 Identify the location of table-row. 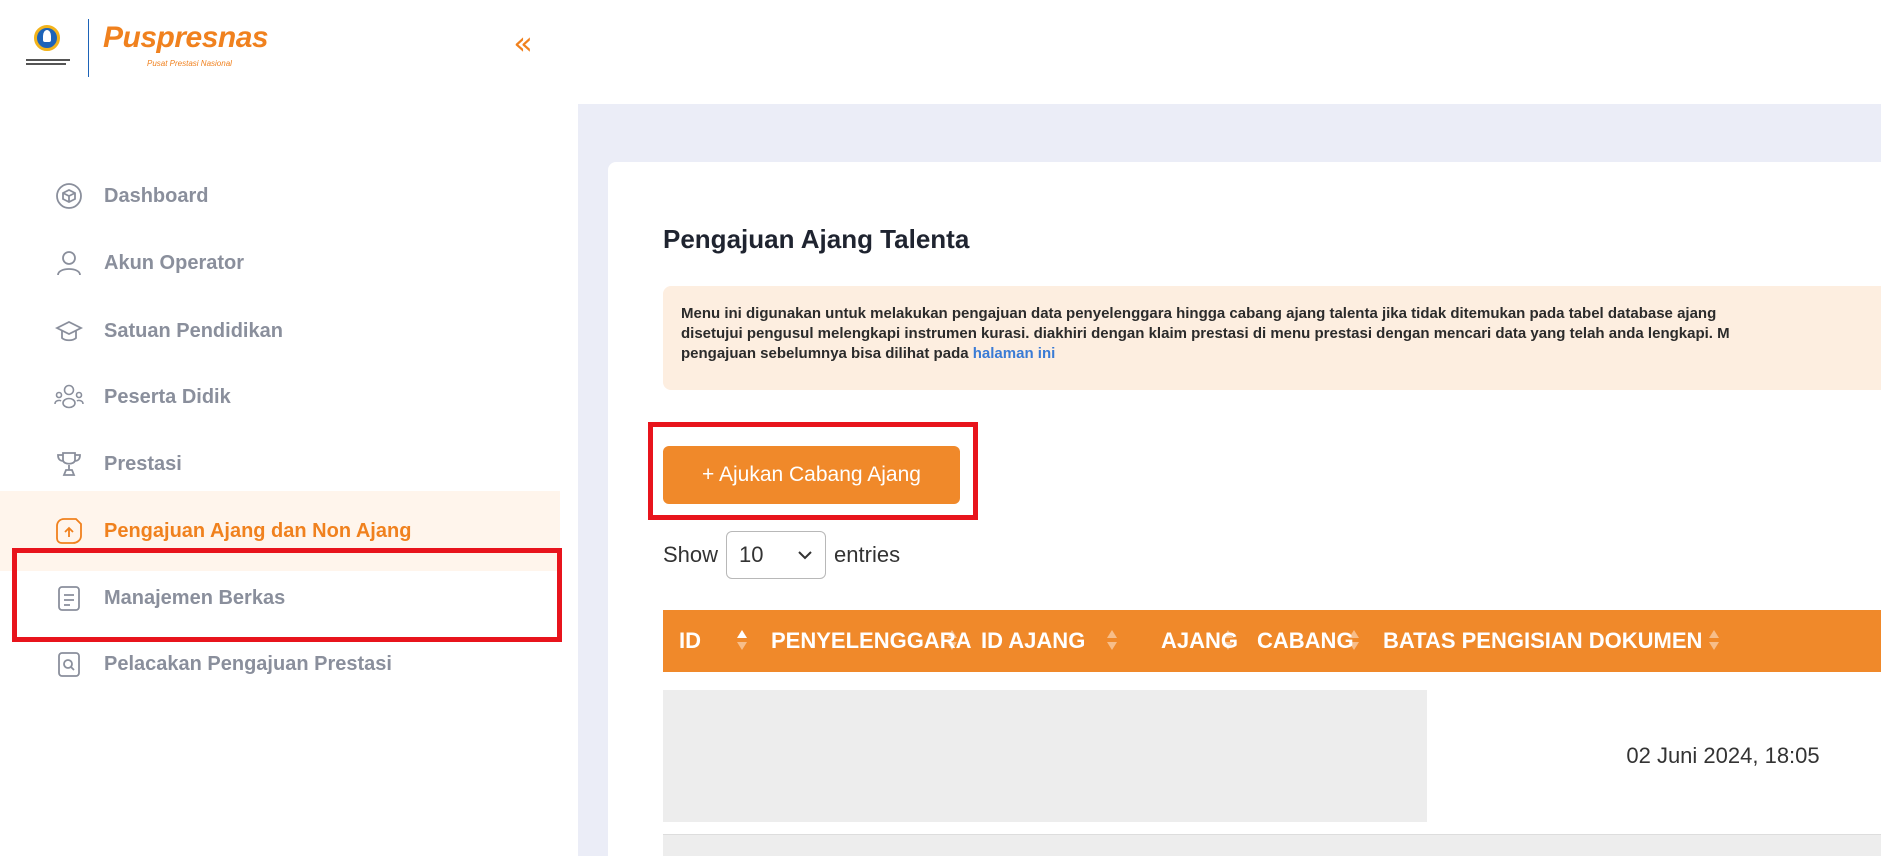
(1272, 845).